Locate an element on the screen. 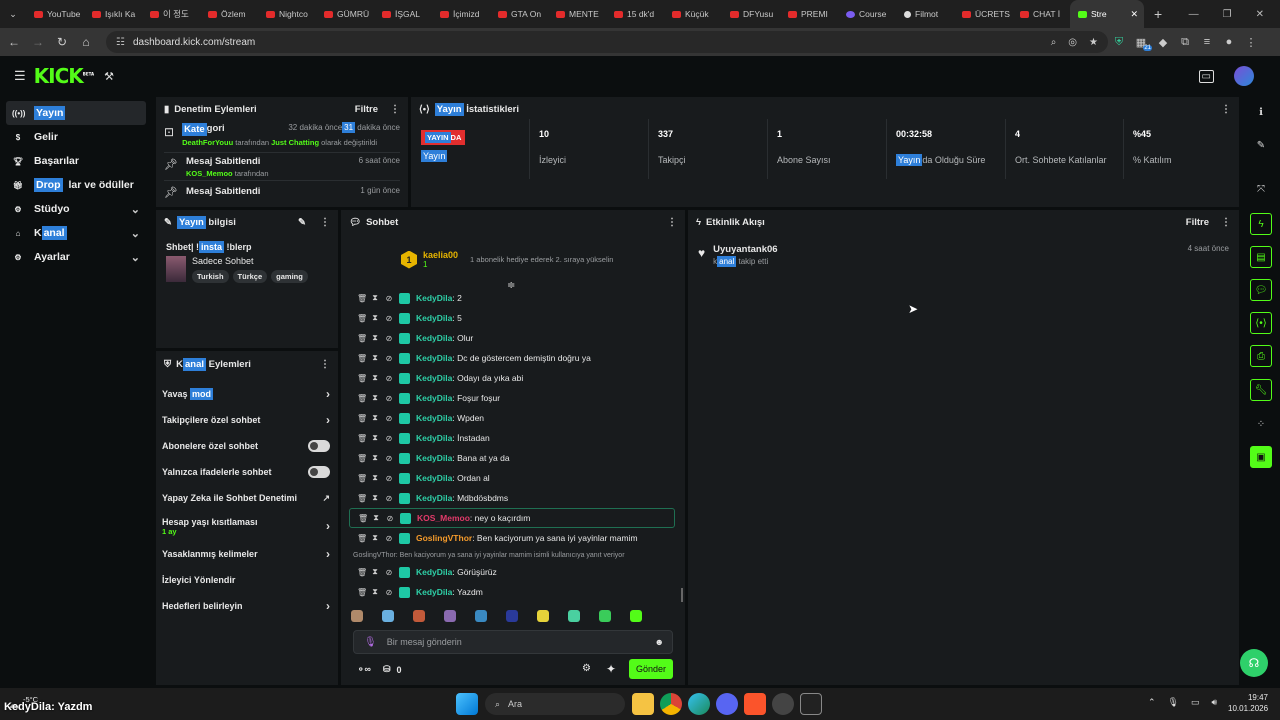 This screenshot has height=720, width=1280. channel-action-item: Yasaklanmış kelimeler › is located at coordinates (247, 554).